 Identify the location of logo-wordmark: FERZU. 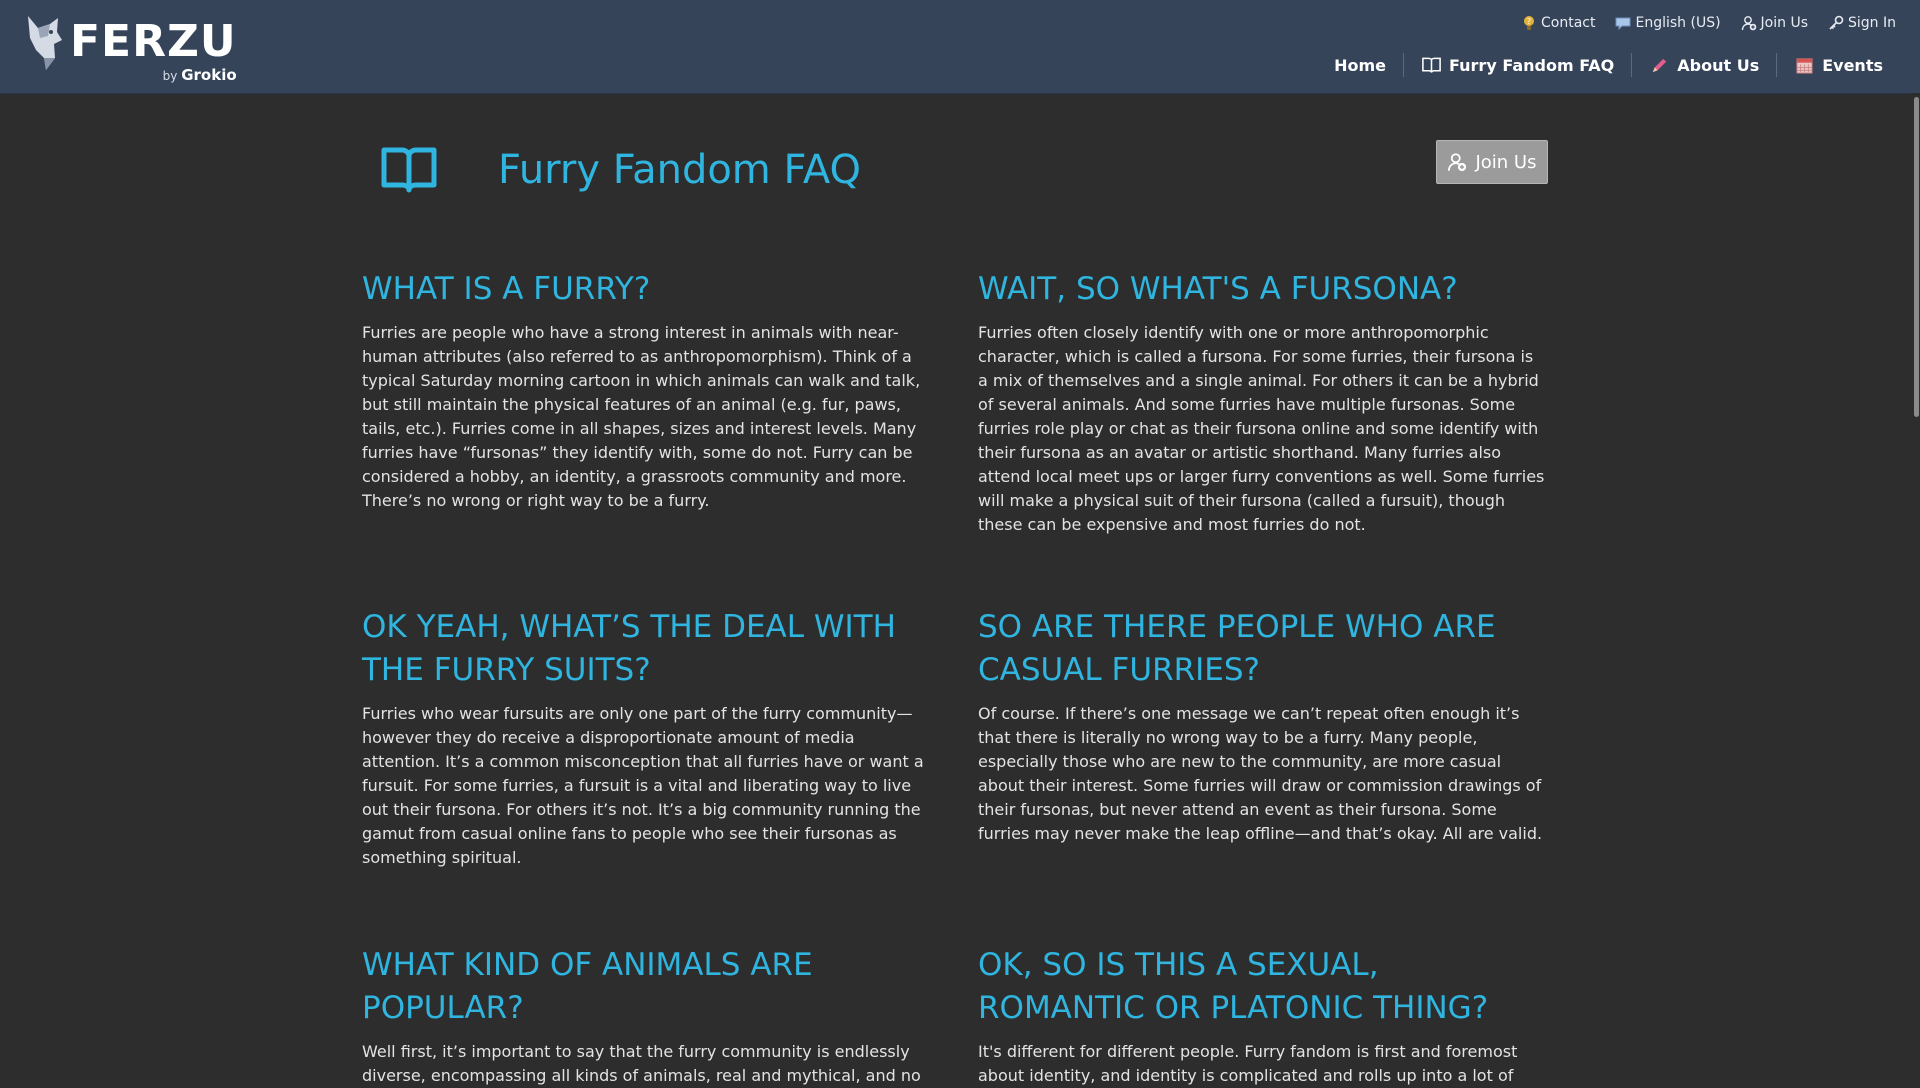
(153, 41).